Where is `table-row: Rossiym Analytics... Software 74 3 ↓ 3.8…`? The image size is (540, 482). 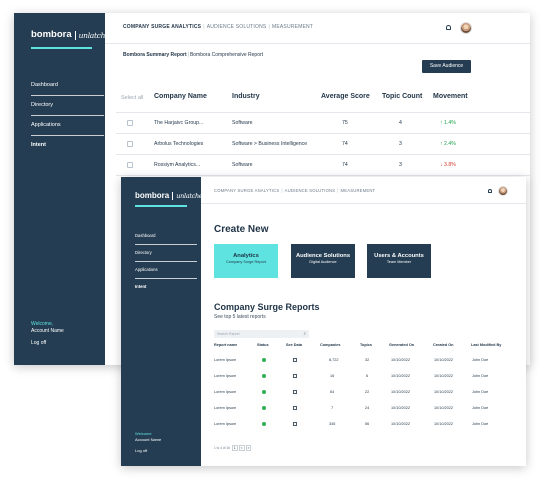
table-row: Rossiym Analytics... Software 74 3 ↓ 3.8… is located at coordinates (323, 164).